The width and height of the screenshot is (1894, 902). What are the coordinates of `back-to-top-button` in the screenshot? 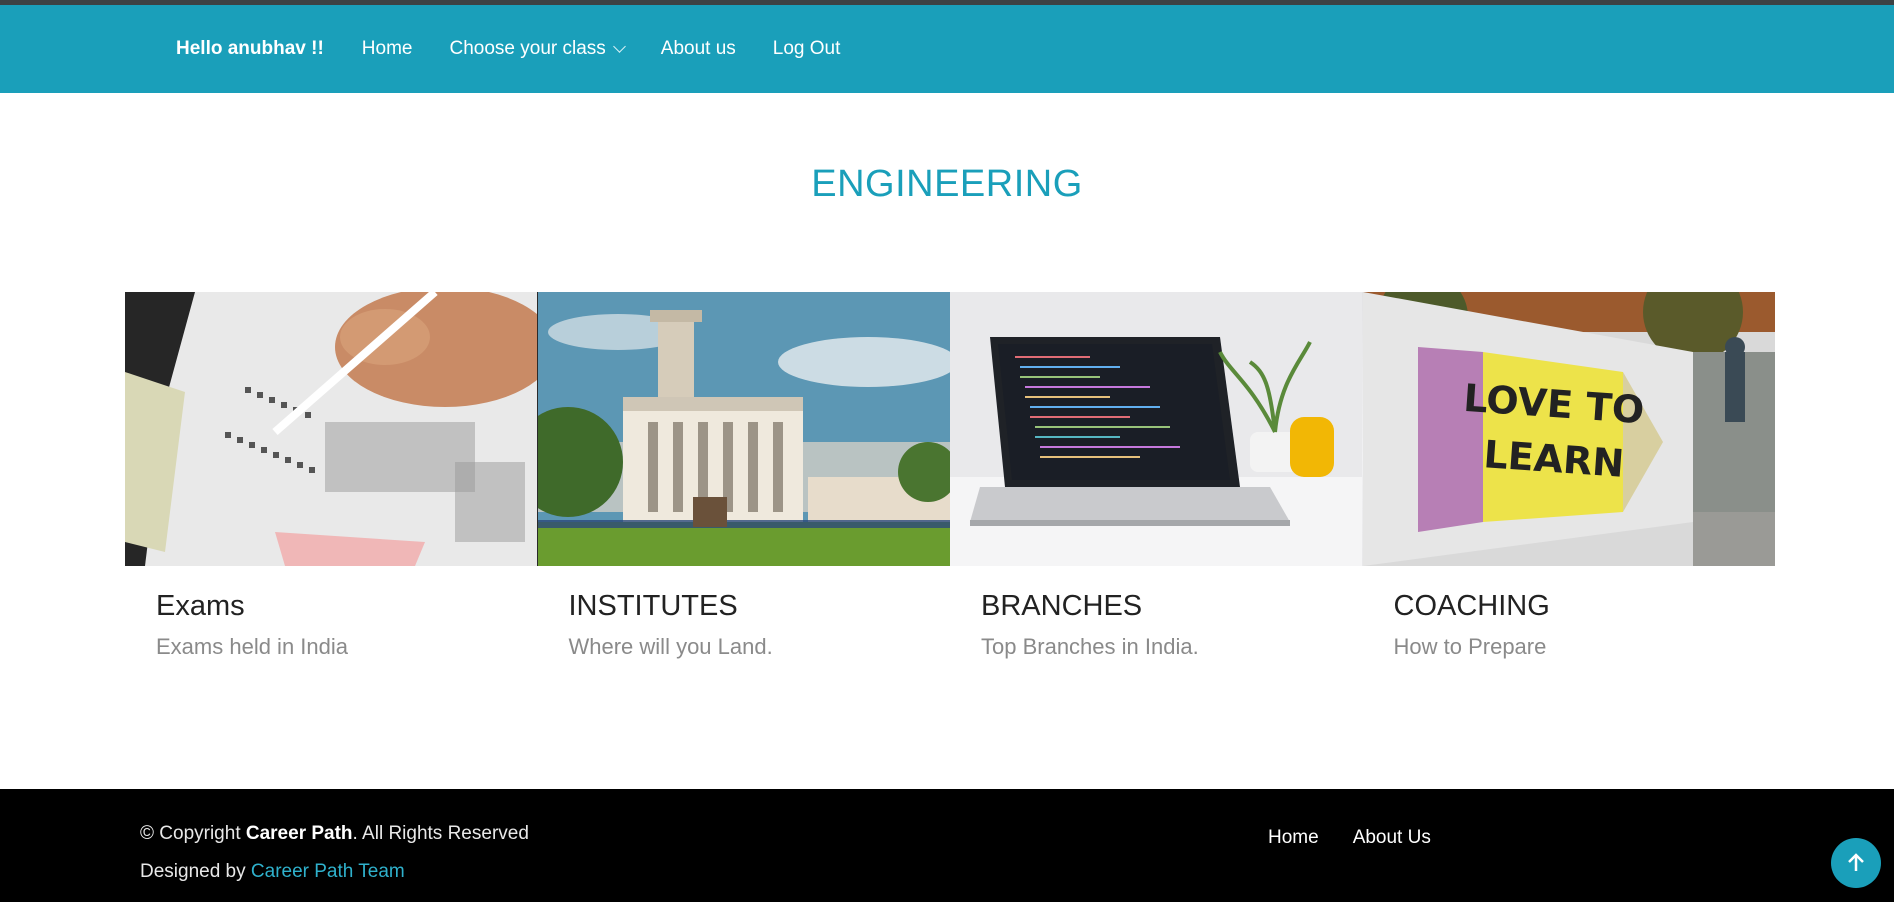 It's located at (1856, 863).